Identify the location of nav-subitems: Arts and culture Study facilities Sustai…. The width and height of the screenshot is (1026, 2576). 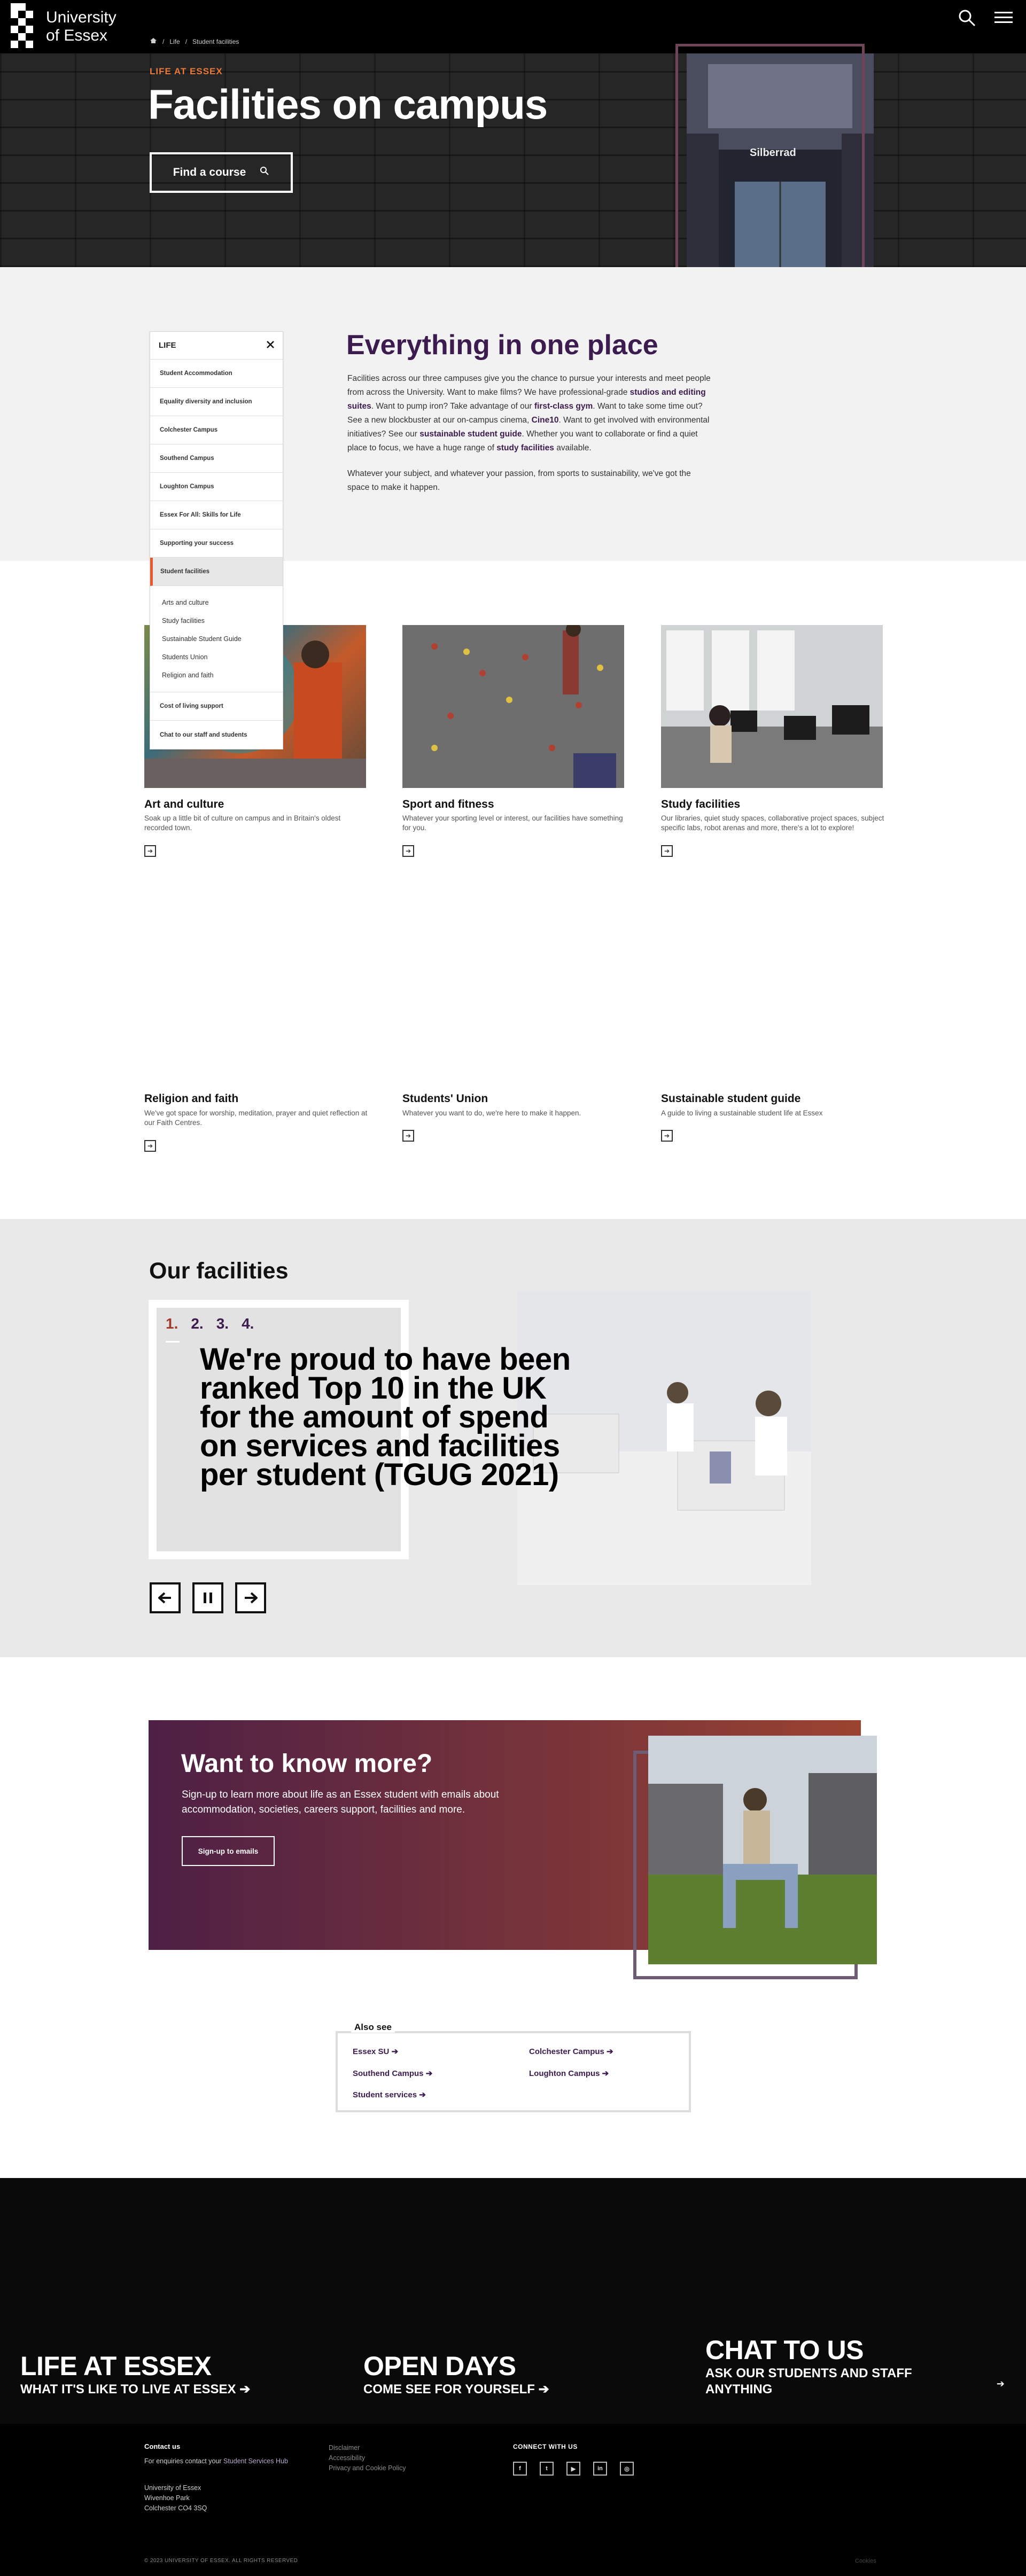
(216, 639).